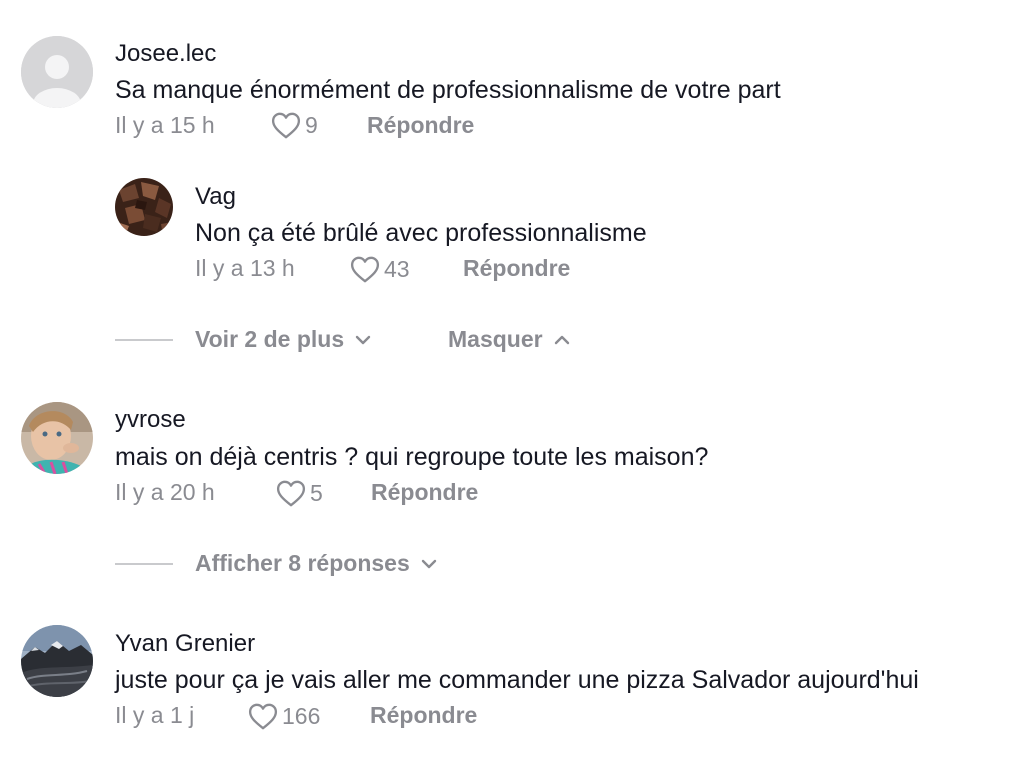  What do you see at coordinates (165, 492) in the screenshot?
I see `comment-timestamp: Il y a 20 h` at bounding box center [165, 492].